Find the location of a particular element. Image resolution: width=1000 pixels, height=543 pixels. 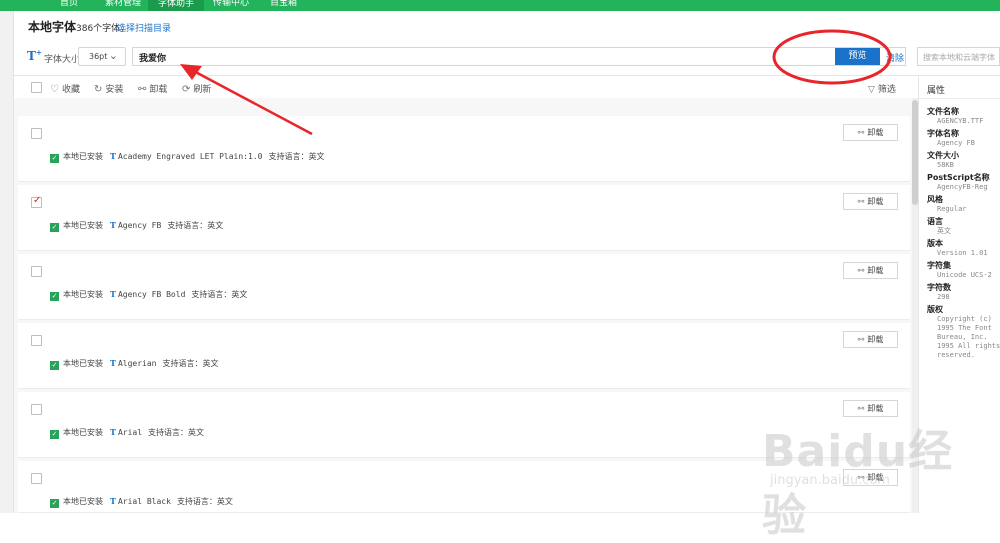

prop-postscript-name: PostScript名称 AgencyFB-Reg is located at coordinates (963, 182).